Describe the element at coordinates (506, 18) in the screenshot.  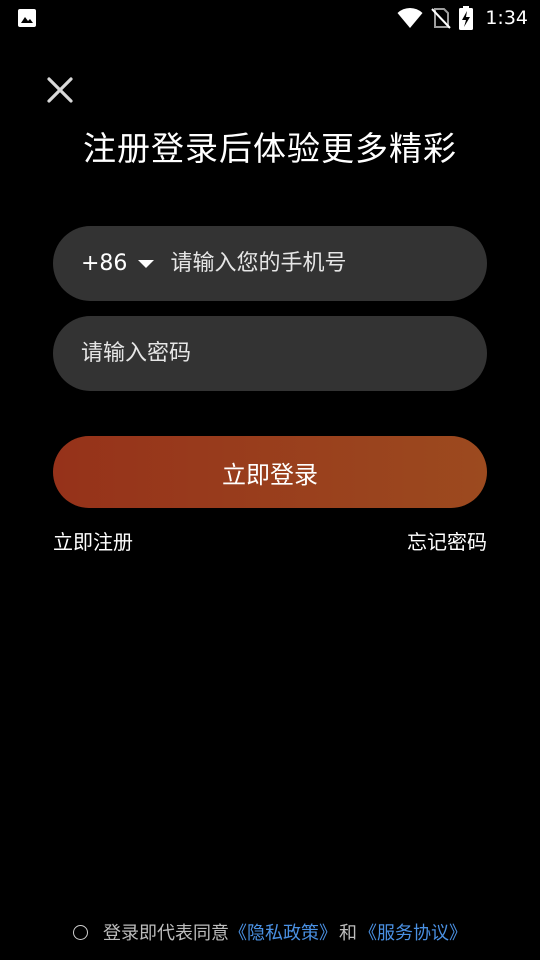
I see `clock: 1:34` at that location.